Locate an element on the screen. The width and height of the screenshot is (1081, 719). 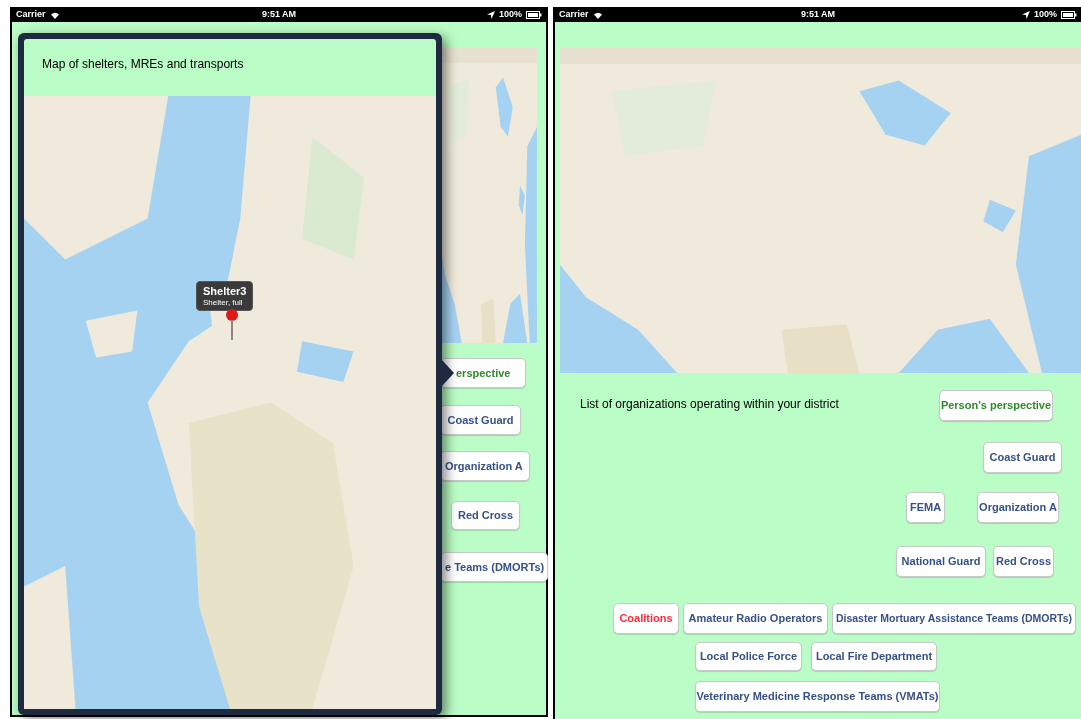
organization-button: Person's perspective is located at coordinates (996, 405).